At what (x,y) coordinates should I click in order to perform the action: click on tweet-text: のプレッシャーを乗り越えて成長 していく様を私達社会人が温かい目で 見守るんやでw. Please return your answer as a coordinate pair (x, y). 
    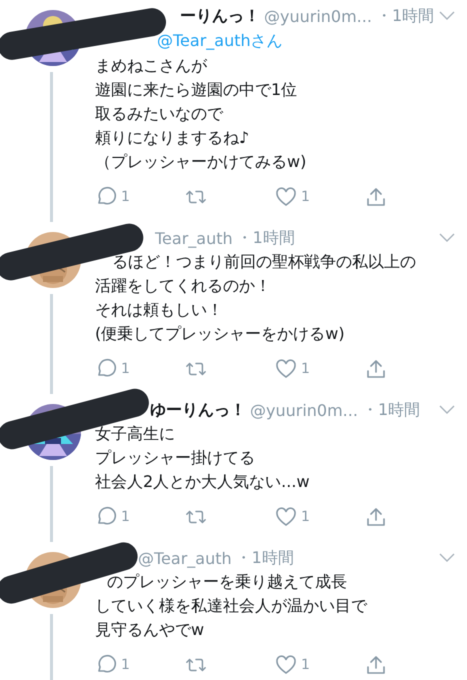
    Looking at the image, I should click on (231, 606).